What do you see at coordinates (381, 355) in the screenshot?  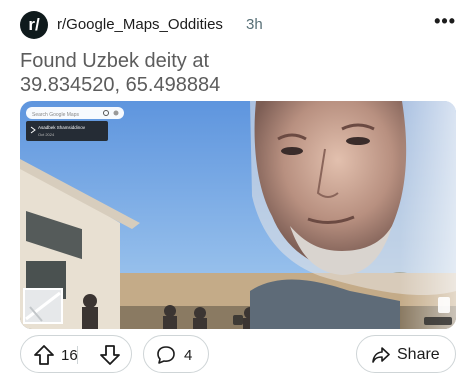 I see `share-arrow-icon` at bounding box center [381, 355].